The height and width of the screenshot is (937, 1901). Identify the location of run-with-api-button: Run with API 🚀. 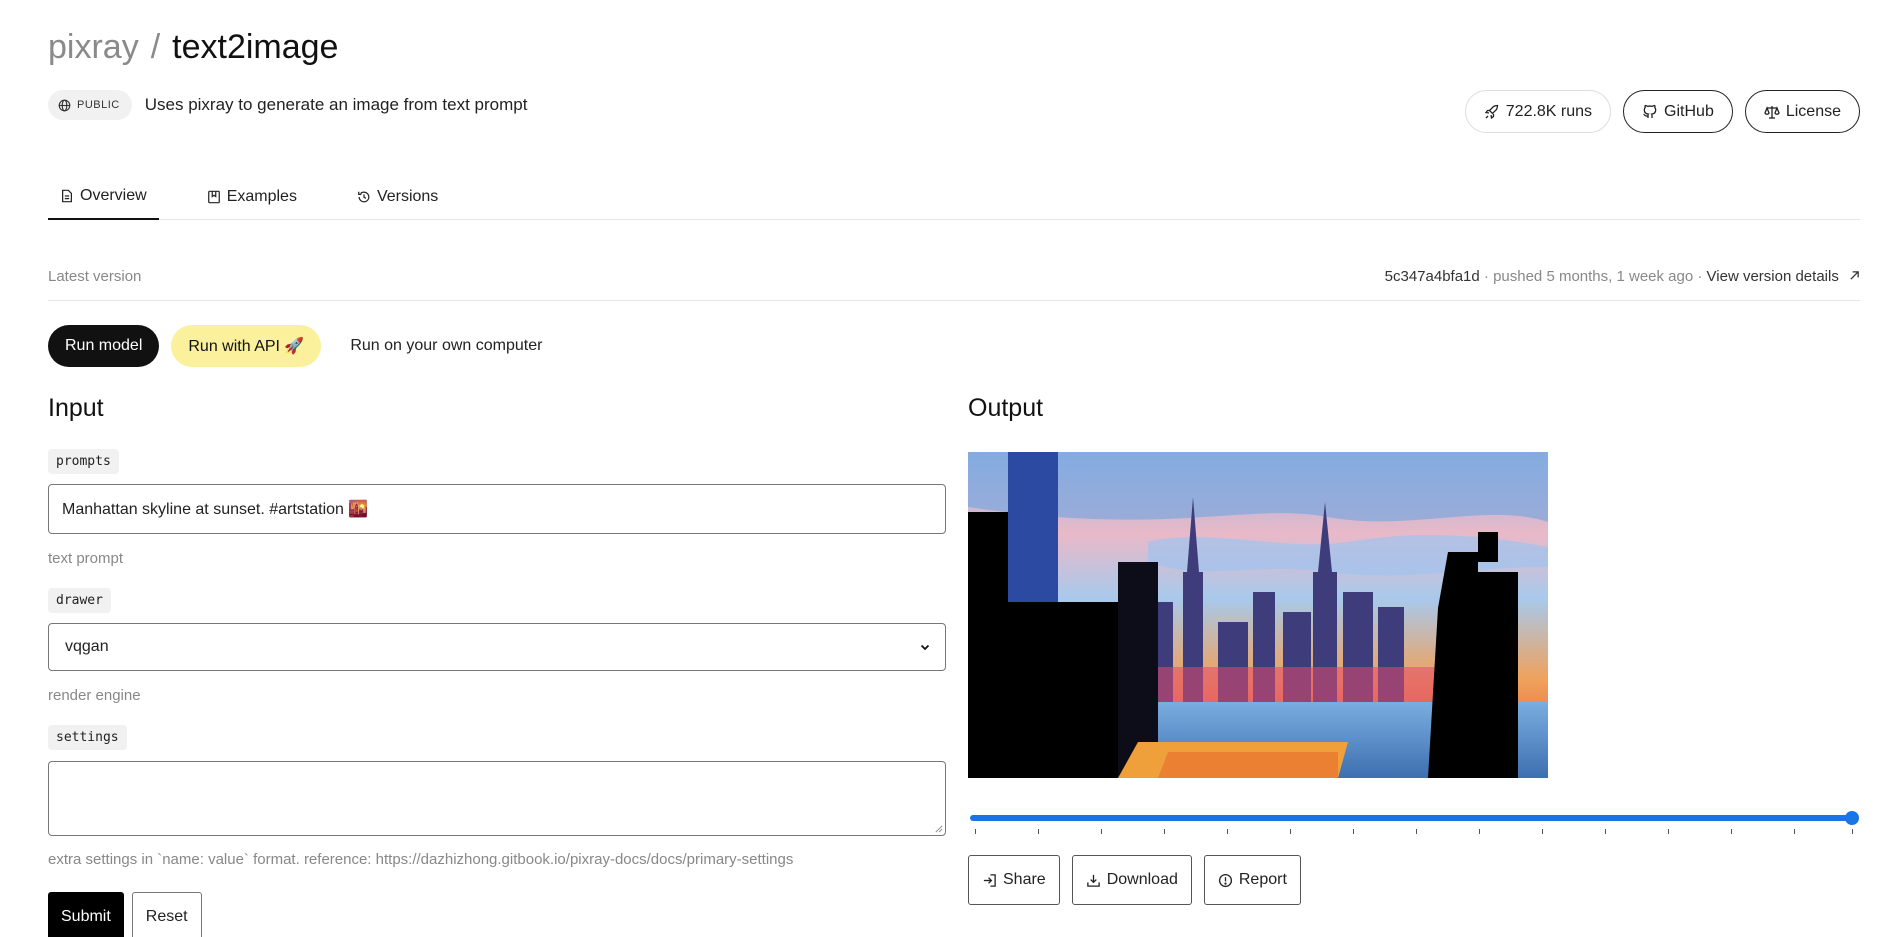
(246, 346).